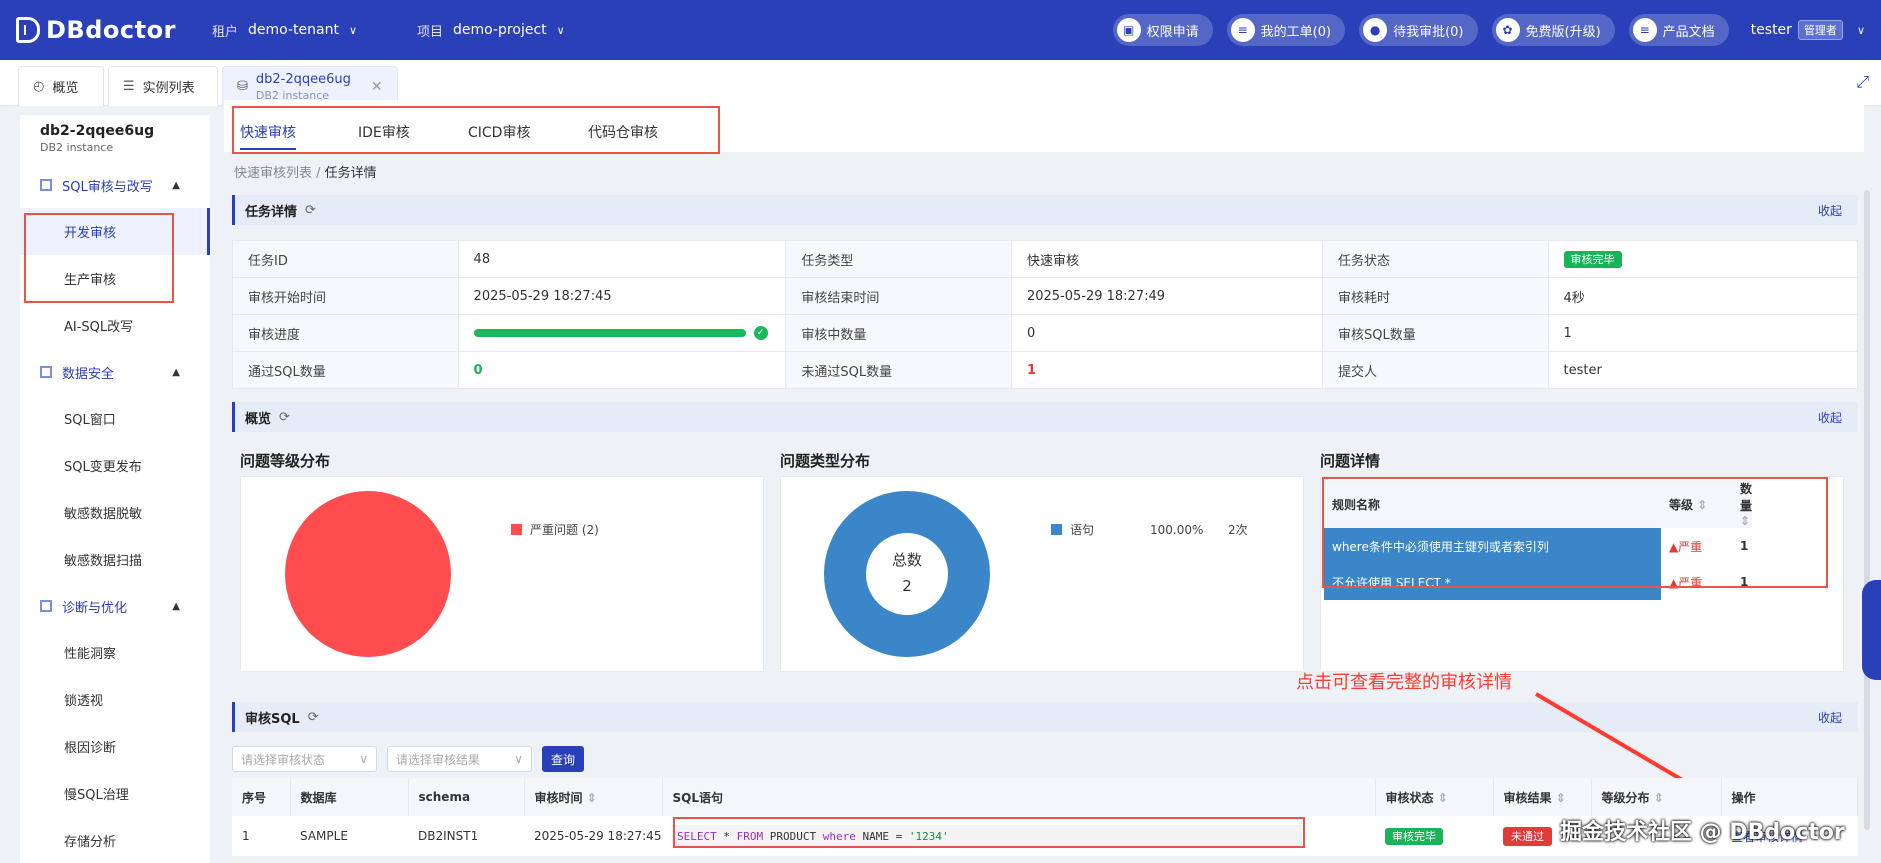 This screenshot has height=863, width=1881. I want to click on fullscreen-icon: ⤢, so click(1862, 82).